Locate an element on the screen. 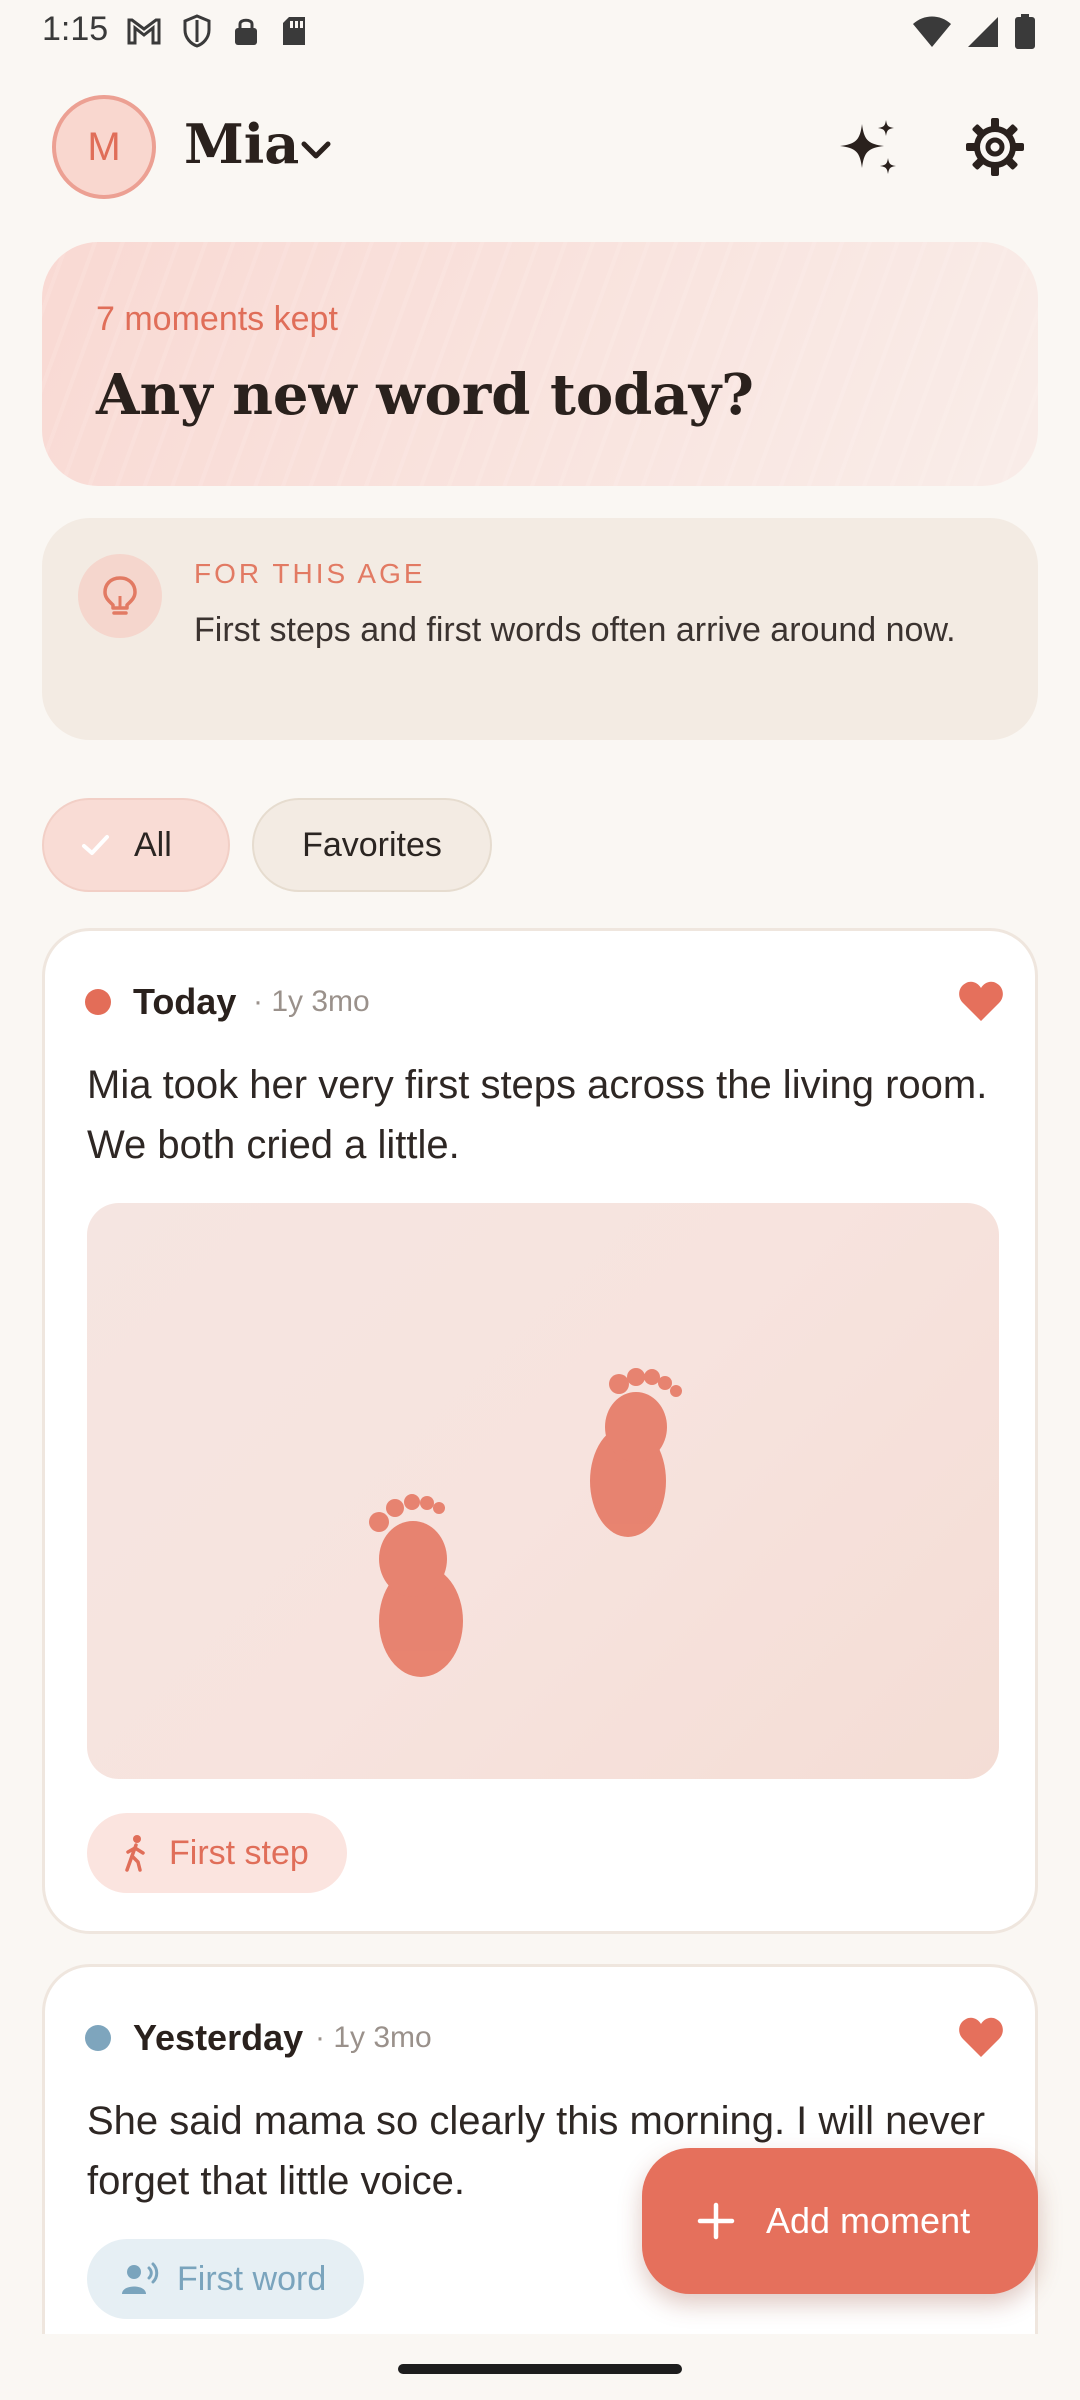  add-moment-button: Add moment is located at coordinates (840, 2221).